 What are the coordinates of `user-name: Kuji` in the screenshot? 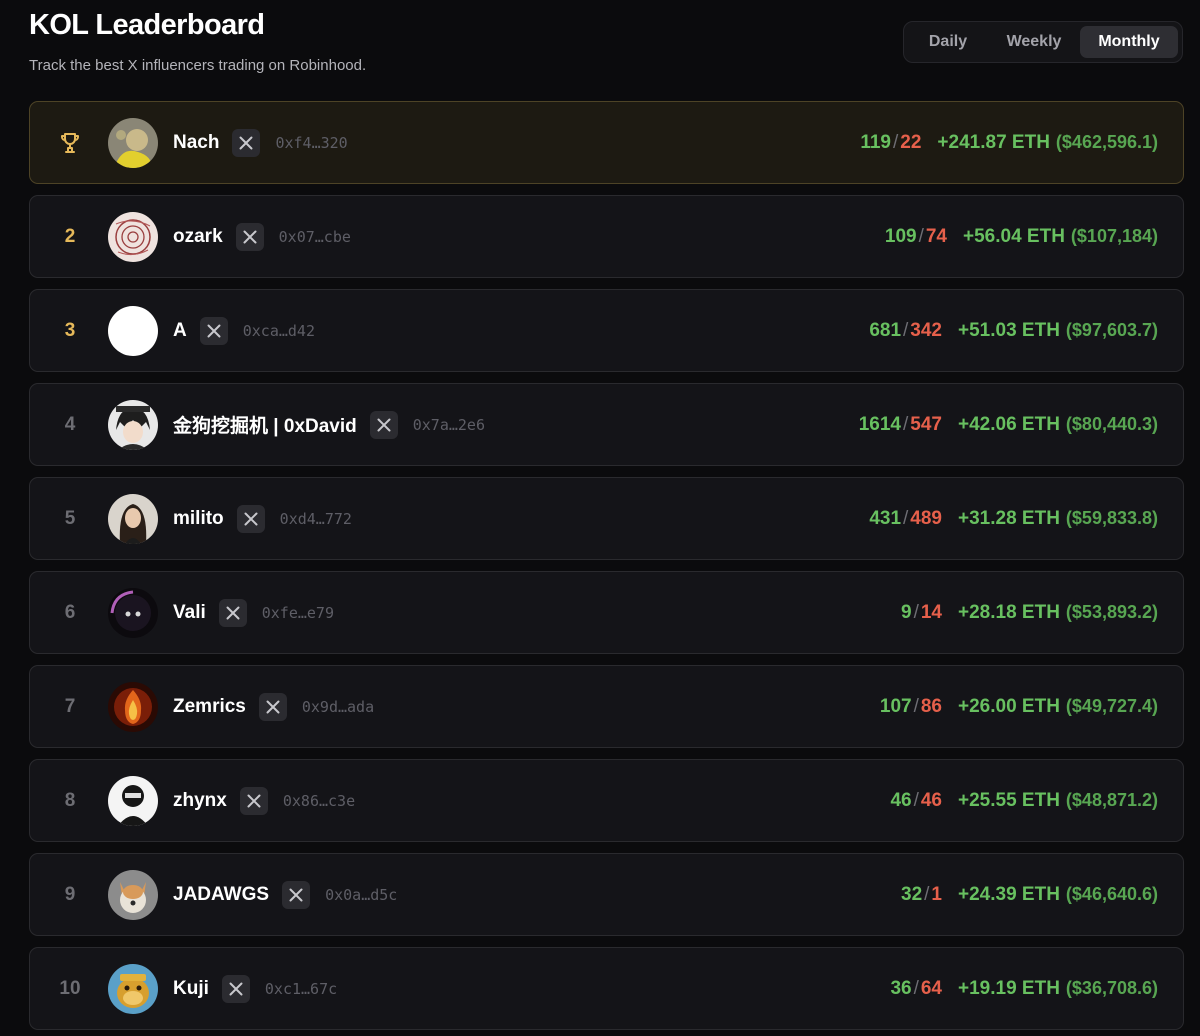 It's located at (191, 989).